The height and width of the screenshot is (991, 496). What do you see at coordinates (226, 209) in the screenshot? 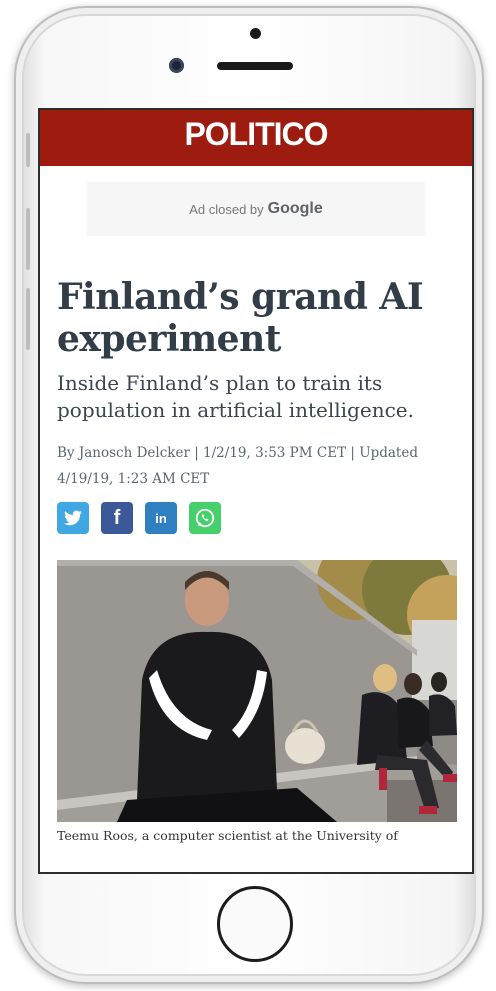
I see `ad-closed-text: Ad closed by` at bounding box center [226, 209].